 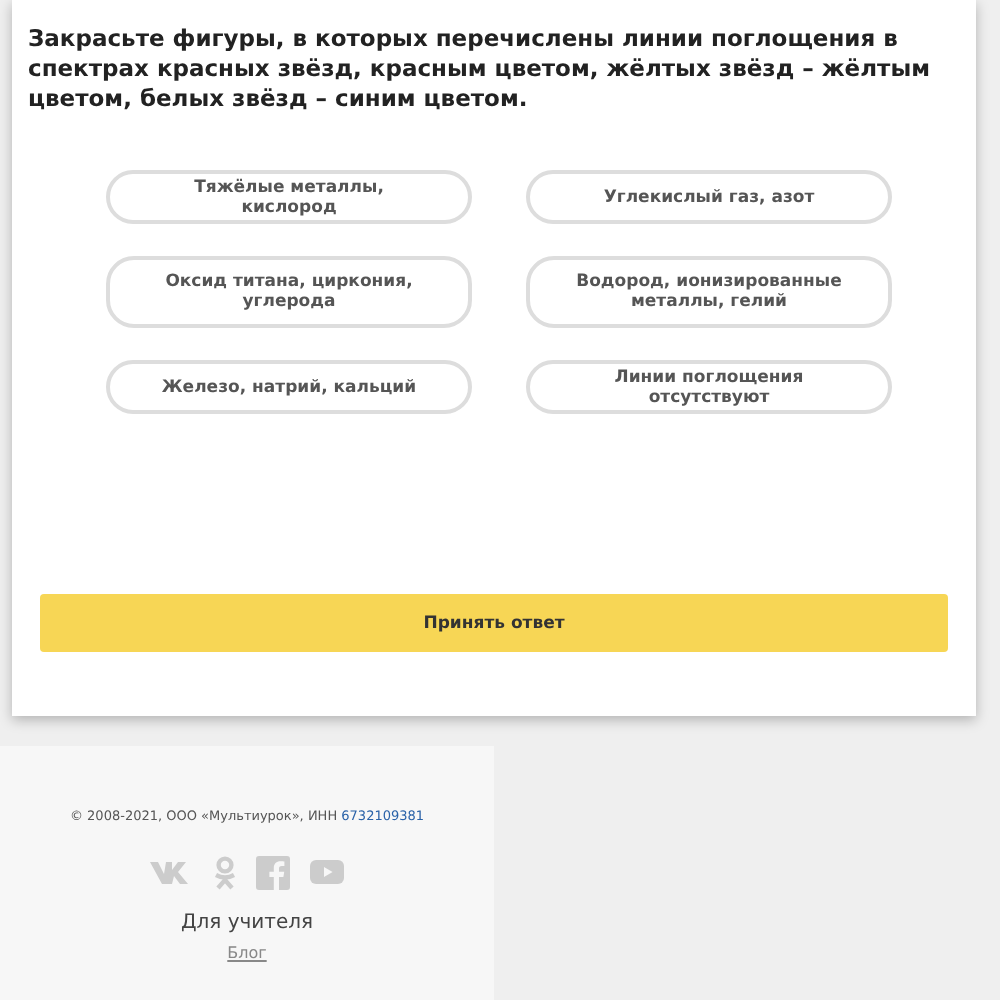 What do you see at coordinates (289, 197) in the screenshot?
I see `answer-option: Тяжёлые металлы, кислород` at bounding box center [289, 197].